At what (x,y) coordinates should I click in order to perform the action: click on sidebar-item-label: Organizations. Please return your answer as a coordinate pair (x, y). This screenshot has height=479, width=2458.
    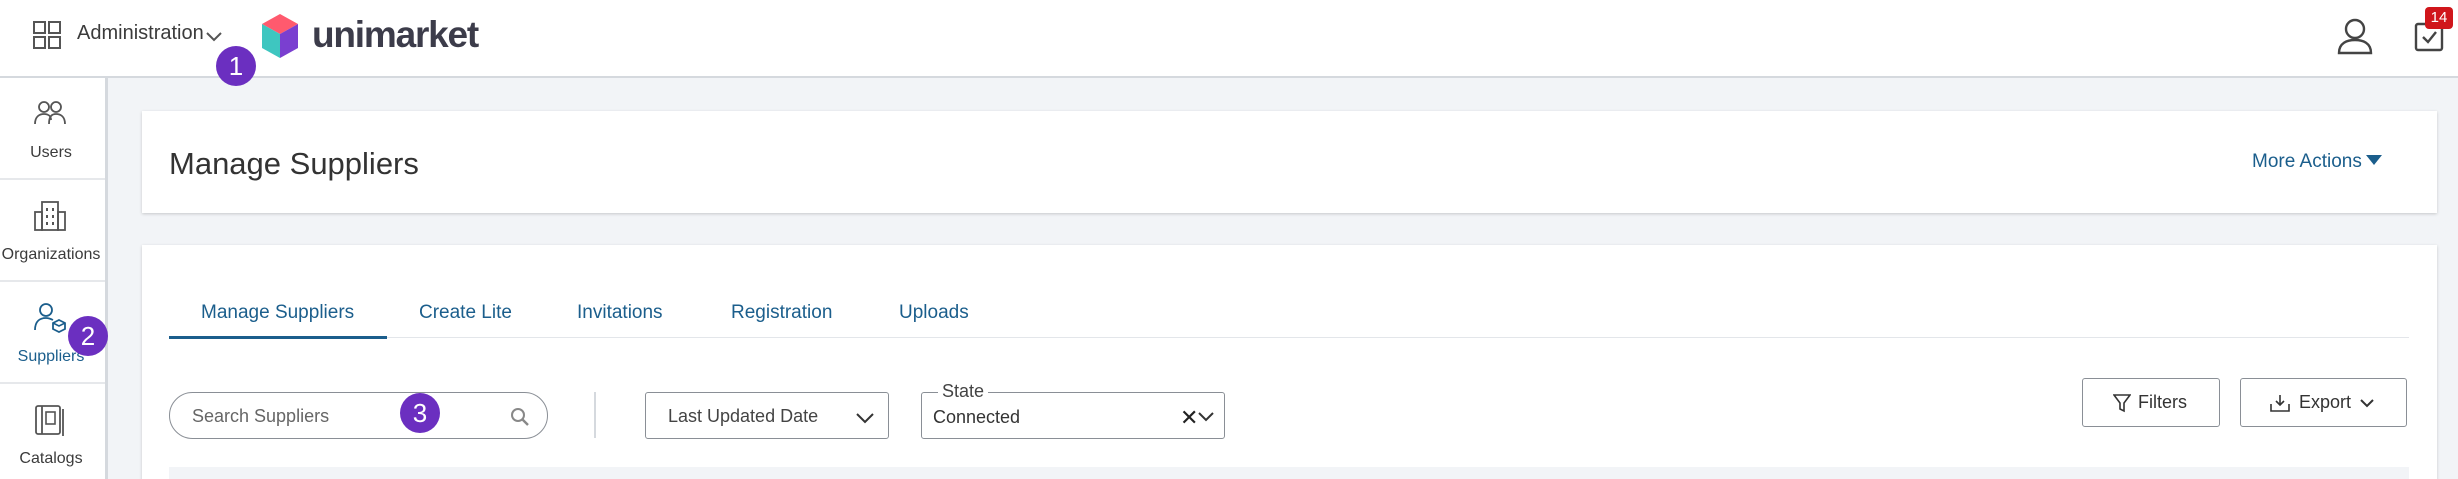
    Looking at the image, I should click on (51, 254).